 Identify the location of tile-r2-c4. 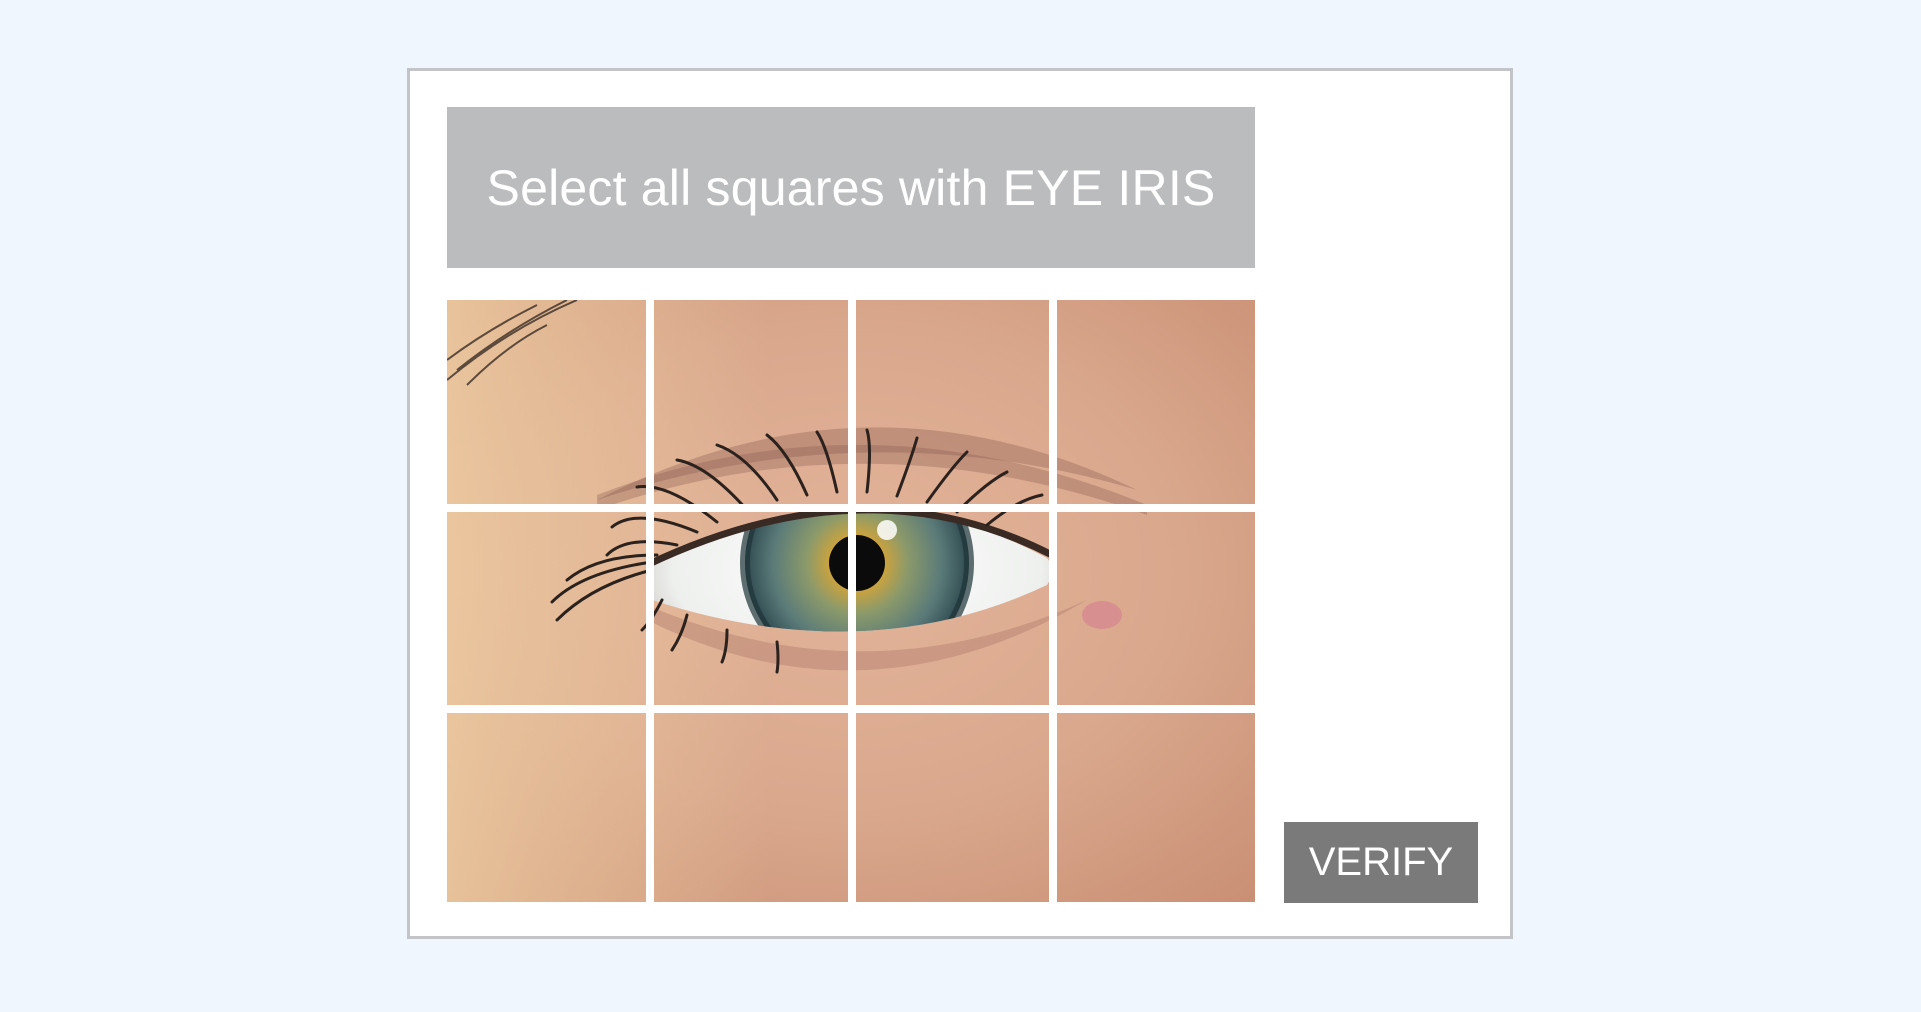
(1157, 600).